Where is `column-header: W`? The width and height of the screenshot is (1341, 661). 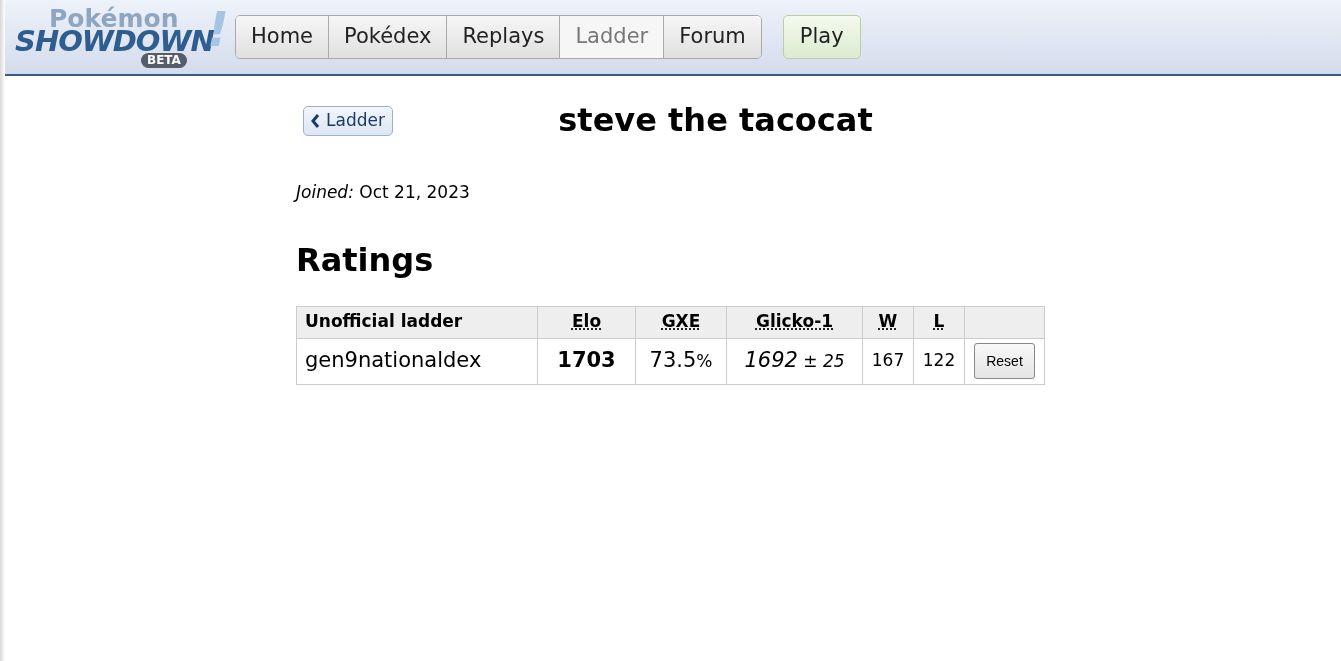
column-header: W is located at coordinates (888, 322).